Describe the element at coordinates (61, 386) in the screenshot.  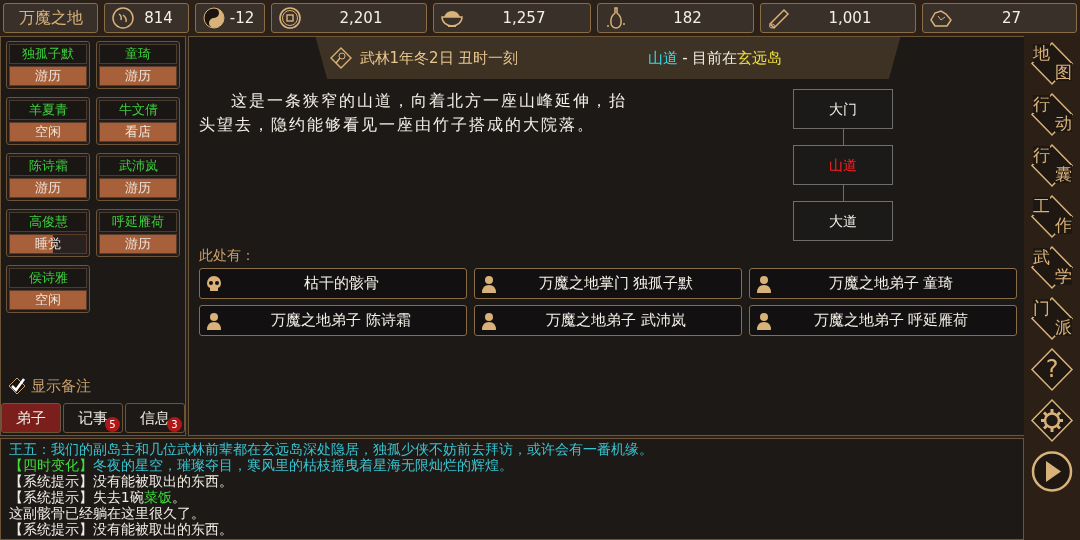
I see `checkbox-label: 显示备注` at that location.